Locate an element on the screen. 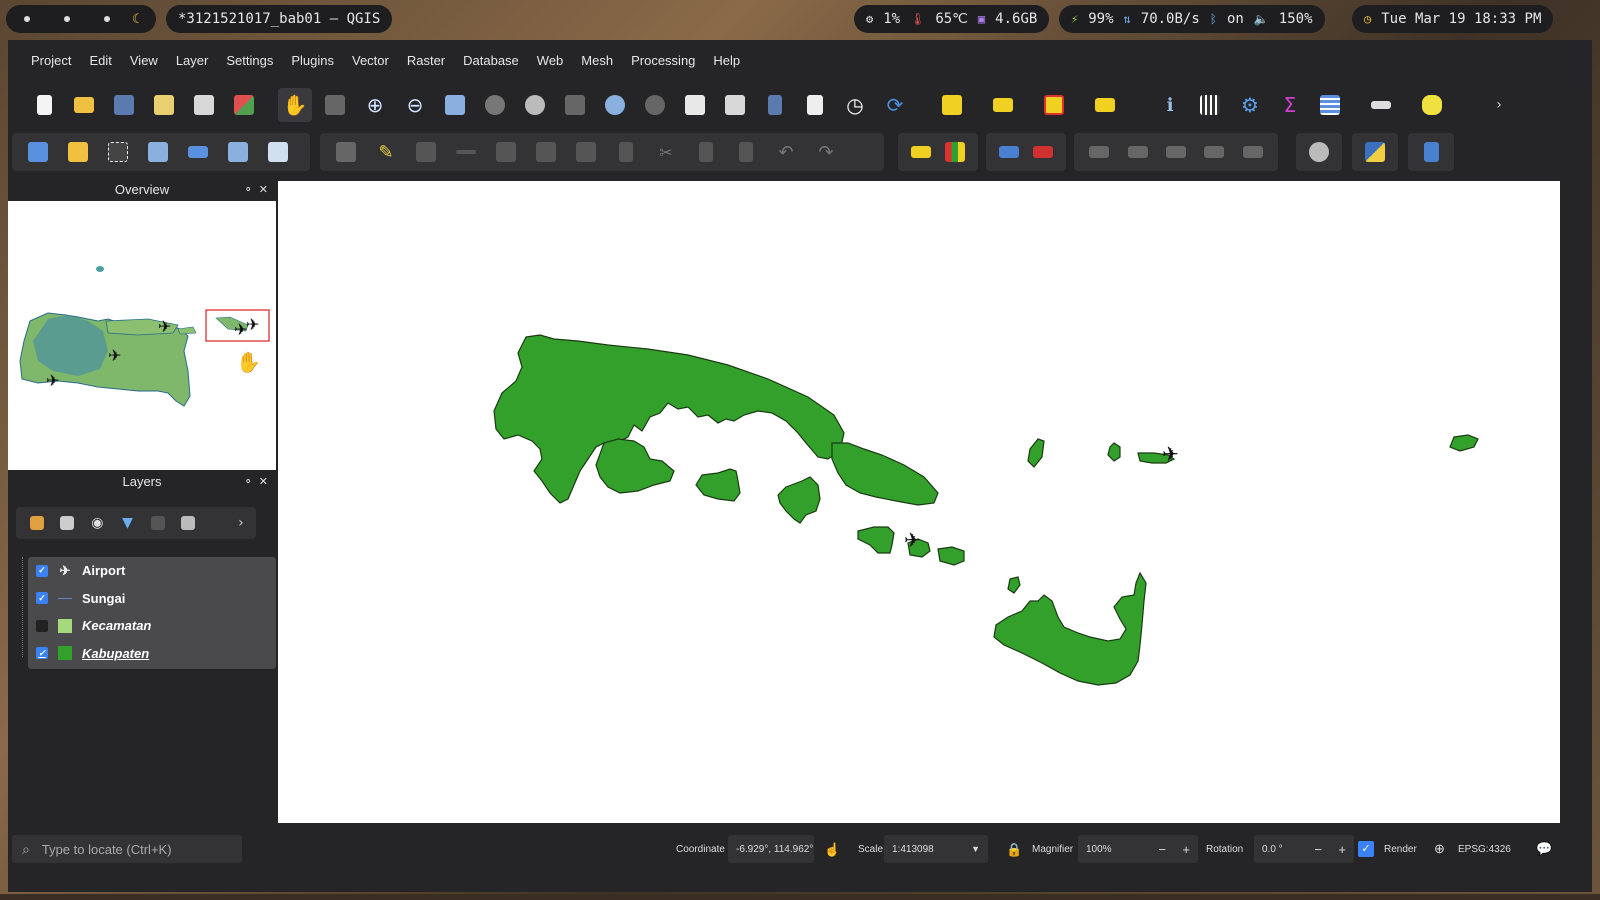  locator-bar: ⌕ Type to locate (Ctrl+K) is located at coordinates (127, 849).